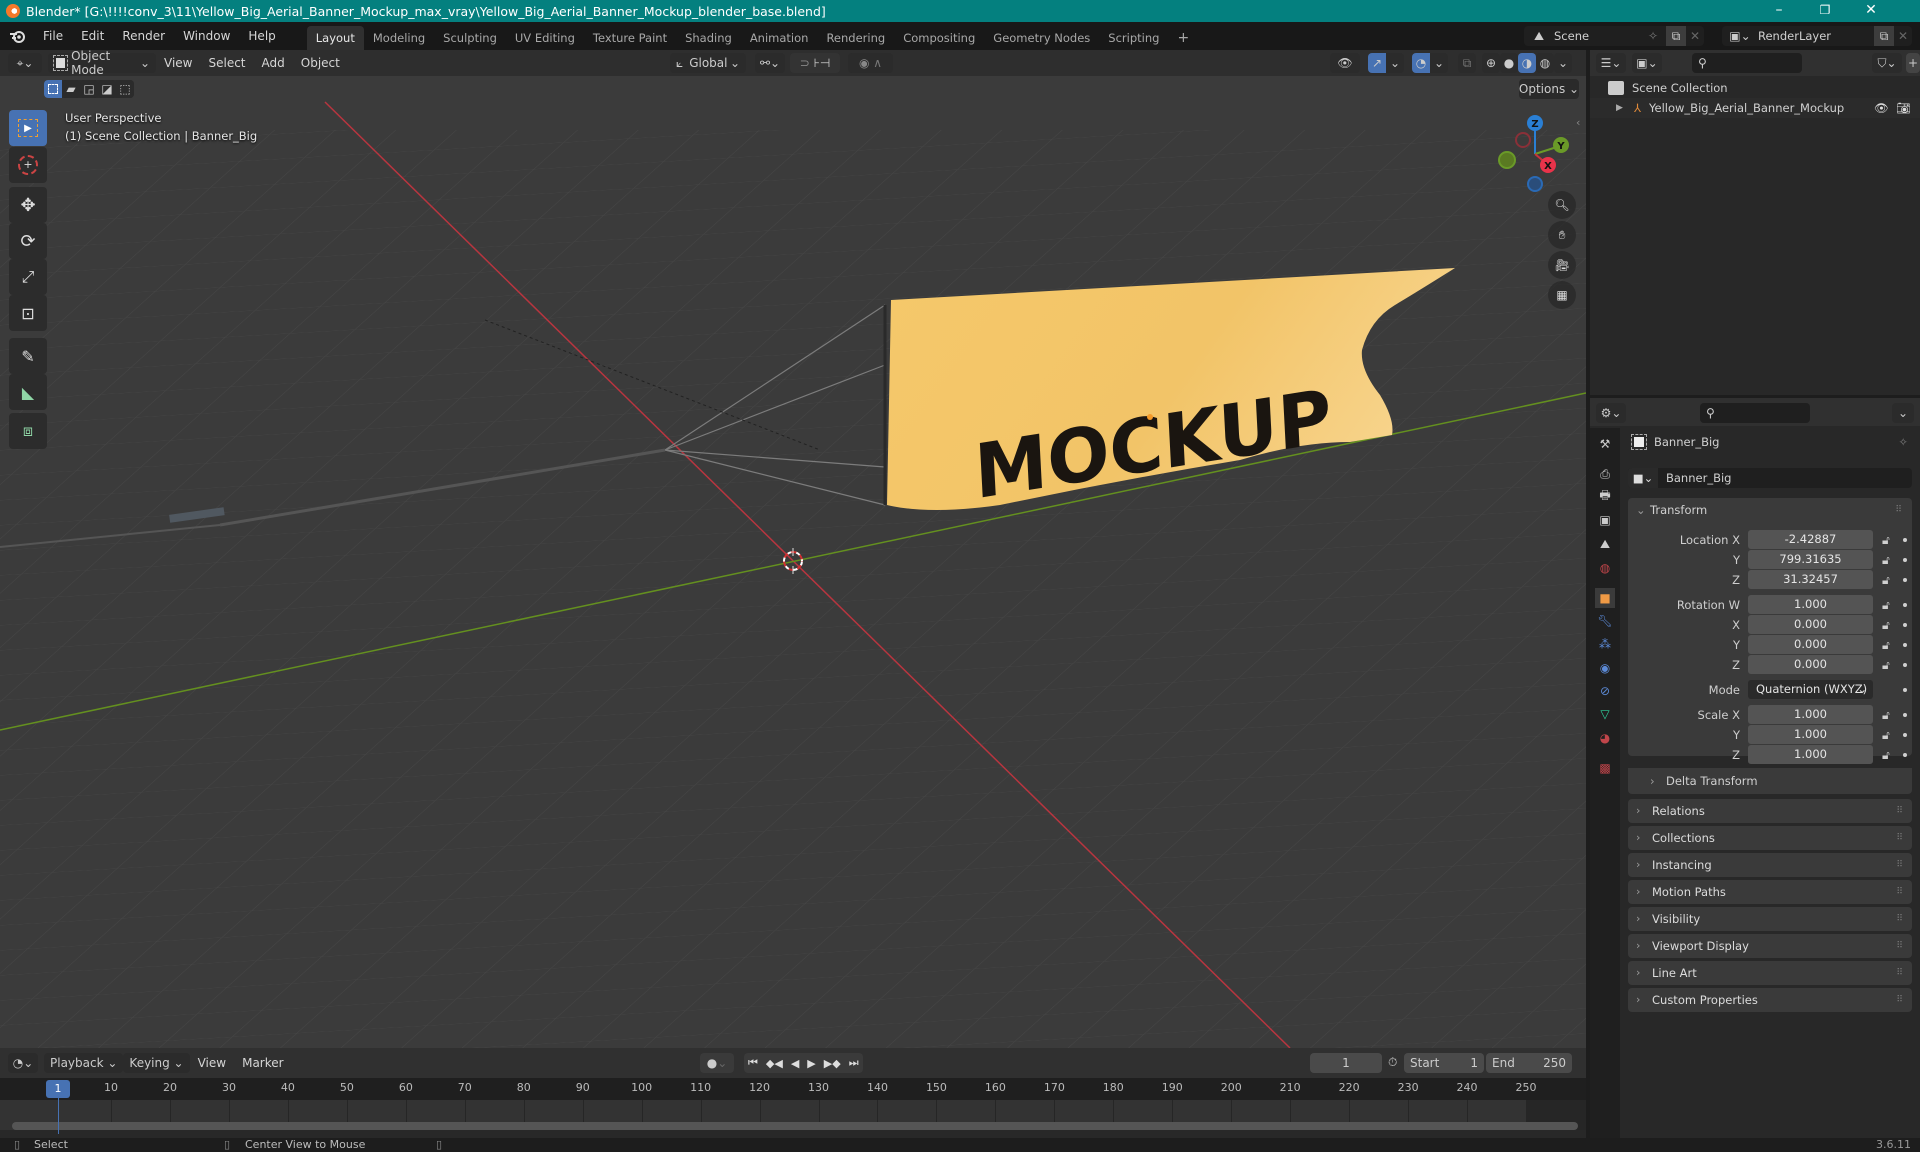 Image resolution: width=1920 pixels, height=1152 pixels. What do you see at coordinates (795, 1126) in the screenshot?
I see `timeline-scrollbar` at bounding box center [795, 1126].